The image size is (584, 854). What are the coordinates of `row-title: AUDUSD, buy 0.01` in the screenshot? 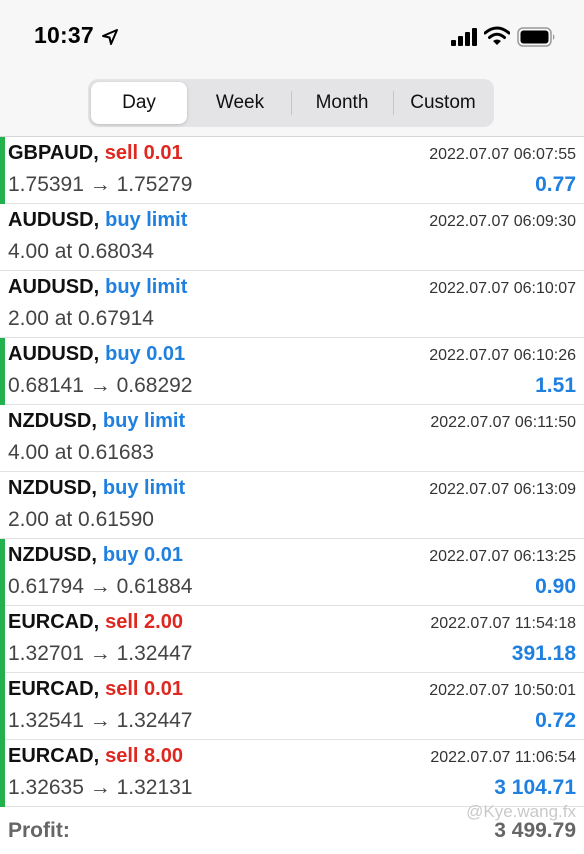 It's located at (96, 354).